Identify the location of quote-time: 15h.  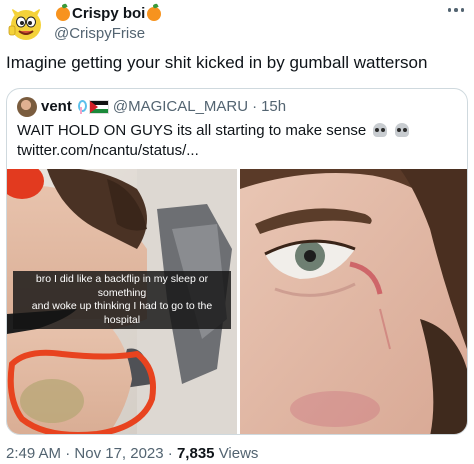
(273, 107).